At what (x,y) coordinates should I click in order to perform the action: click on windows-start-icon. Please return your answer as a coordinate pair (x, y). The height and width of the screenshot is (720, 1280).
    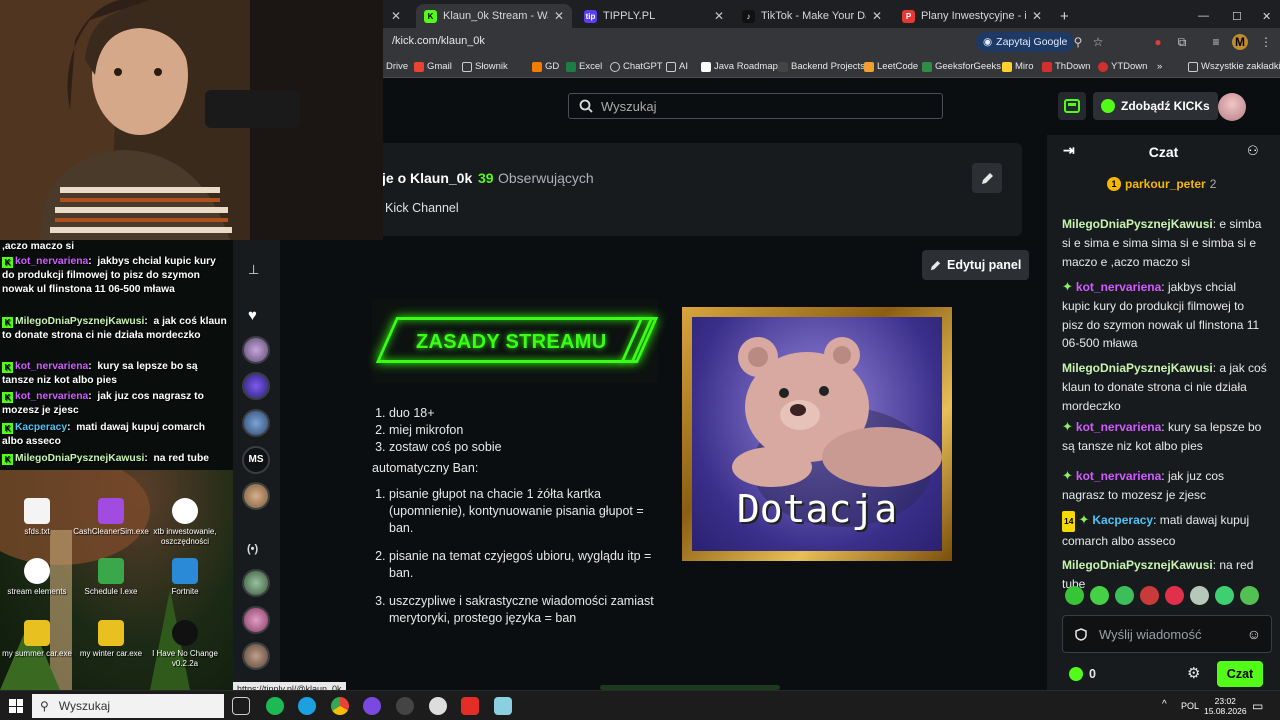
    Looking at the image, I should click on (16, 706).